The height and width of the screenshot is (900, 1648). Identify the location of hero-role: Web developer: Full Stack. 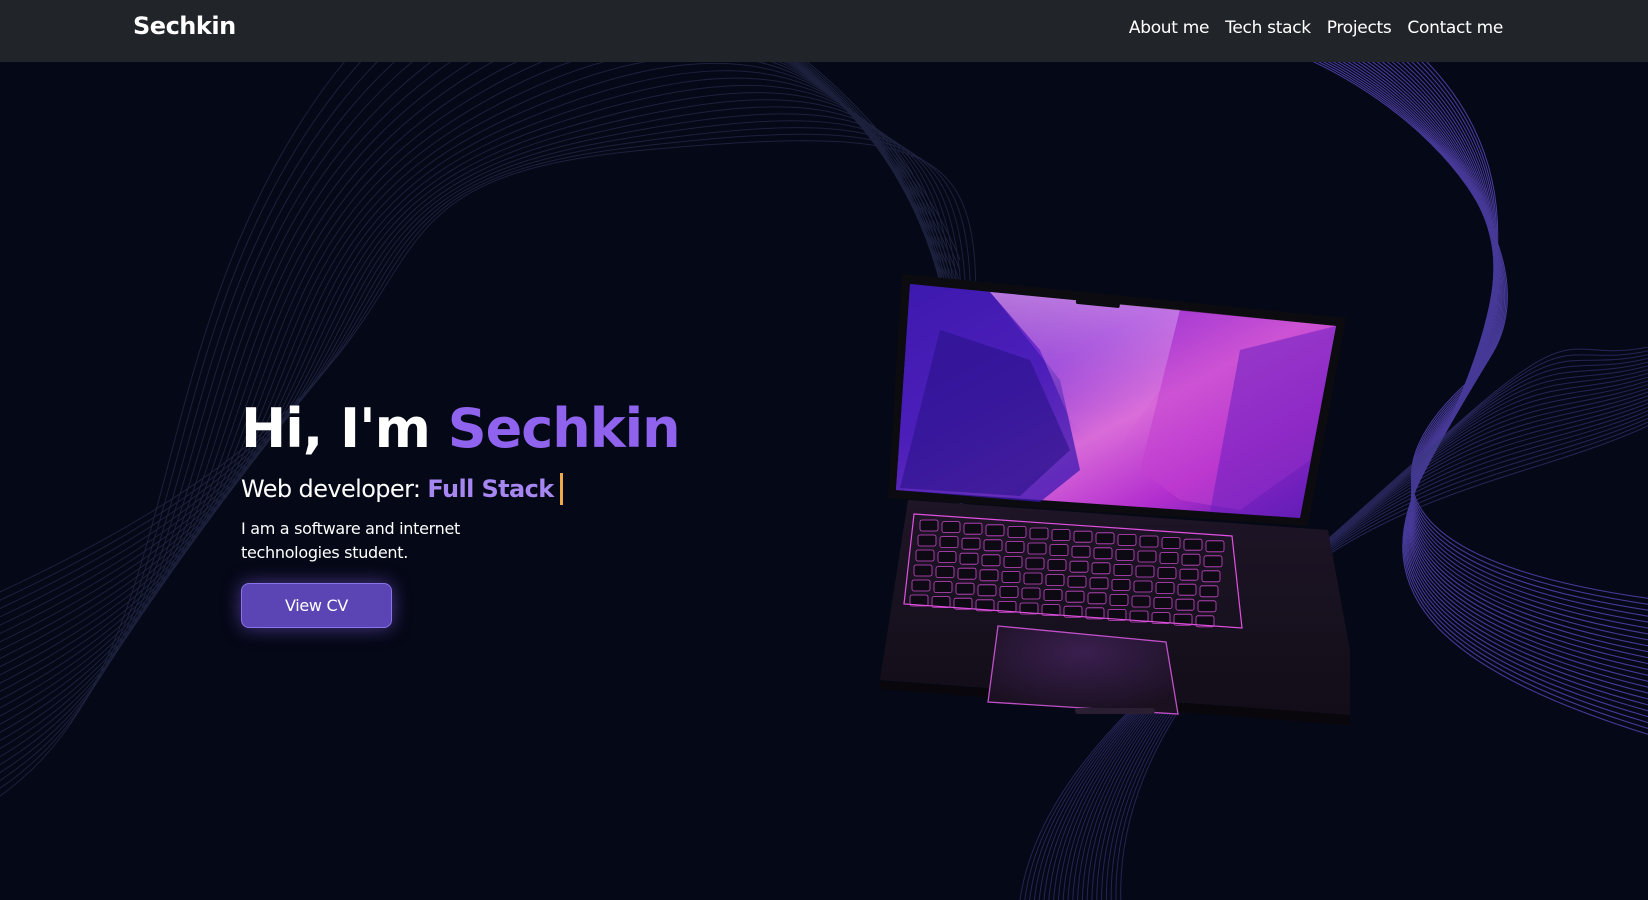
(551, 489).